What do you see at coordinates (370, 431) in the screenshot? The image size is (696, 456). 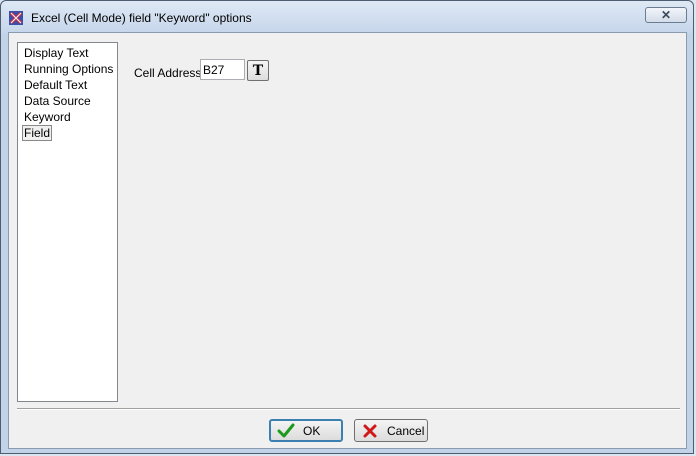 I see `red-x-icon` at bounding box center [370, 431].